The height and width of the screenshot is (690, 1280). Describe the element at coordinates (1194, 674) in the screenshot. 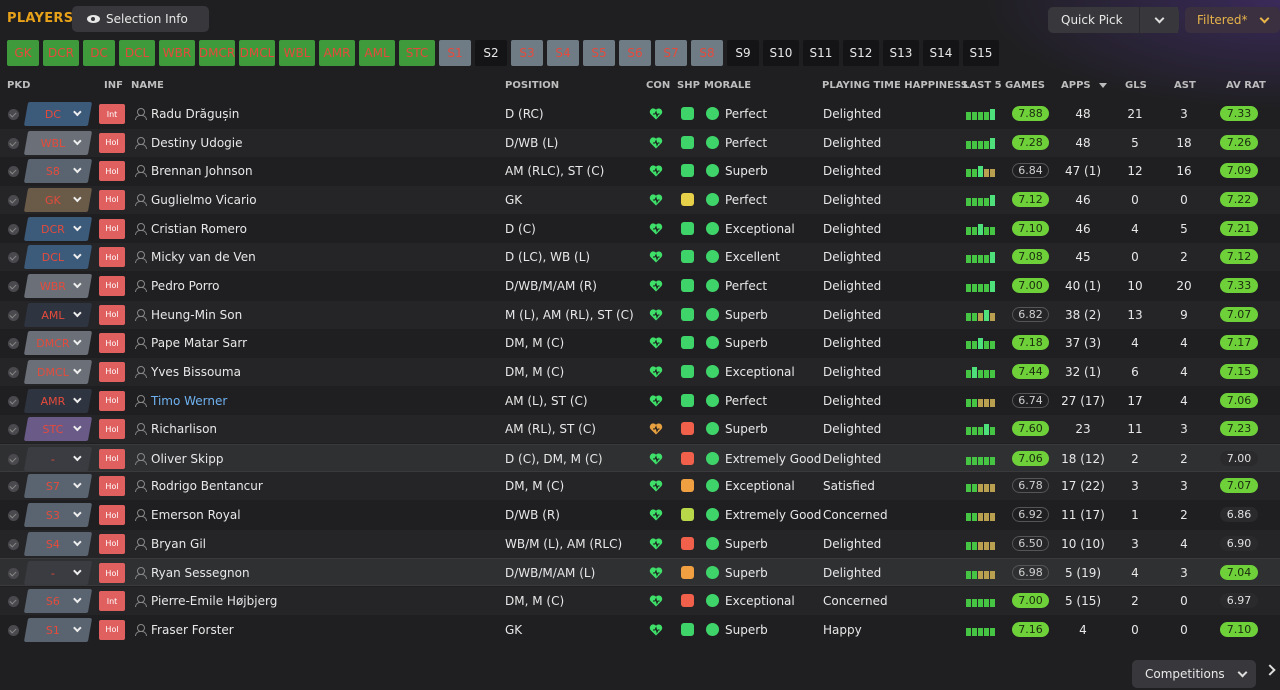

I see `competitions-button: Competitions` at that location.